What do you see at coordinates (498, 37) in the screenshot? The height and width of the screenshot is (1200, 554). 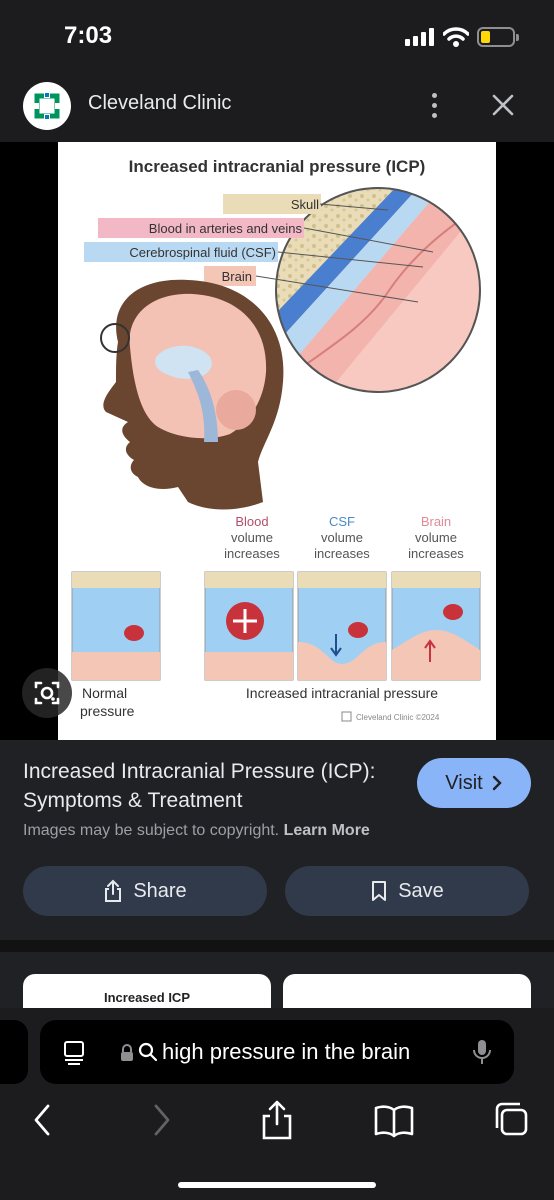 I see `battery-icon` at bounding box center [498, 37].